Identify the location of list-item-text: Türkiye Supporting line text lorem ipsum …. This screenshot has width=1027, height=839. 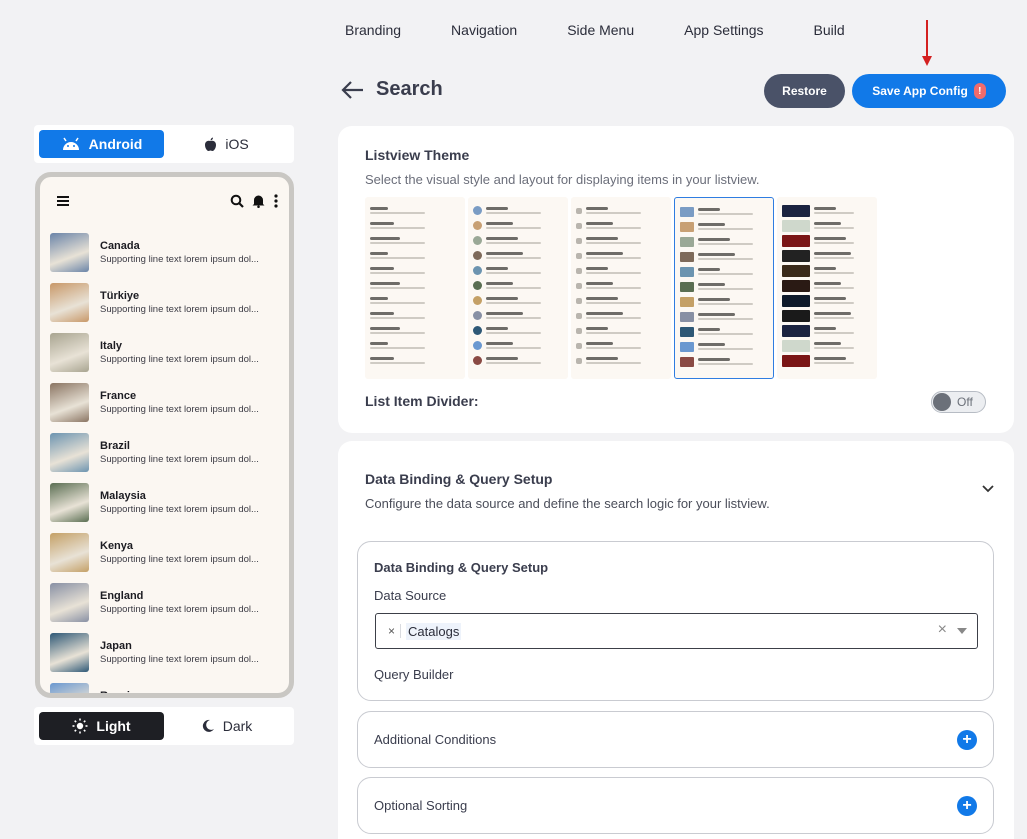
(185, 302).